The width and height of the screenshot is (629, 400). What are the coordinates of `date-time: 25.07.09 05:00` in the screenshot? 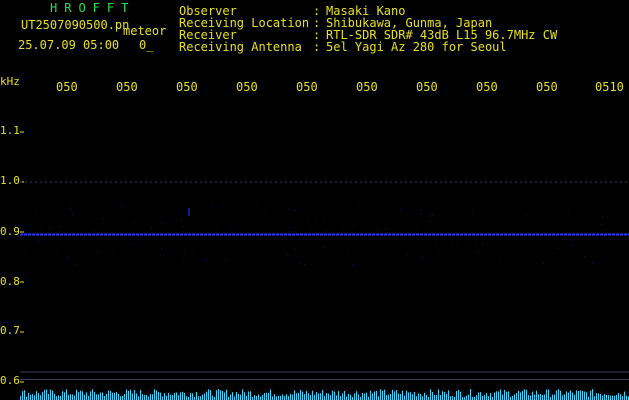 It's located at (69, 45).